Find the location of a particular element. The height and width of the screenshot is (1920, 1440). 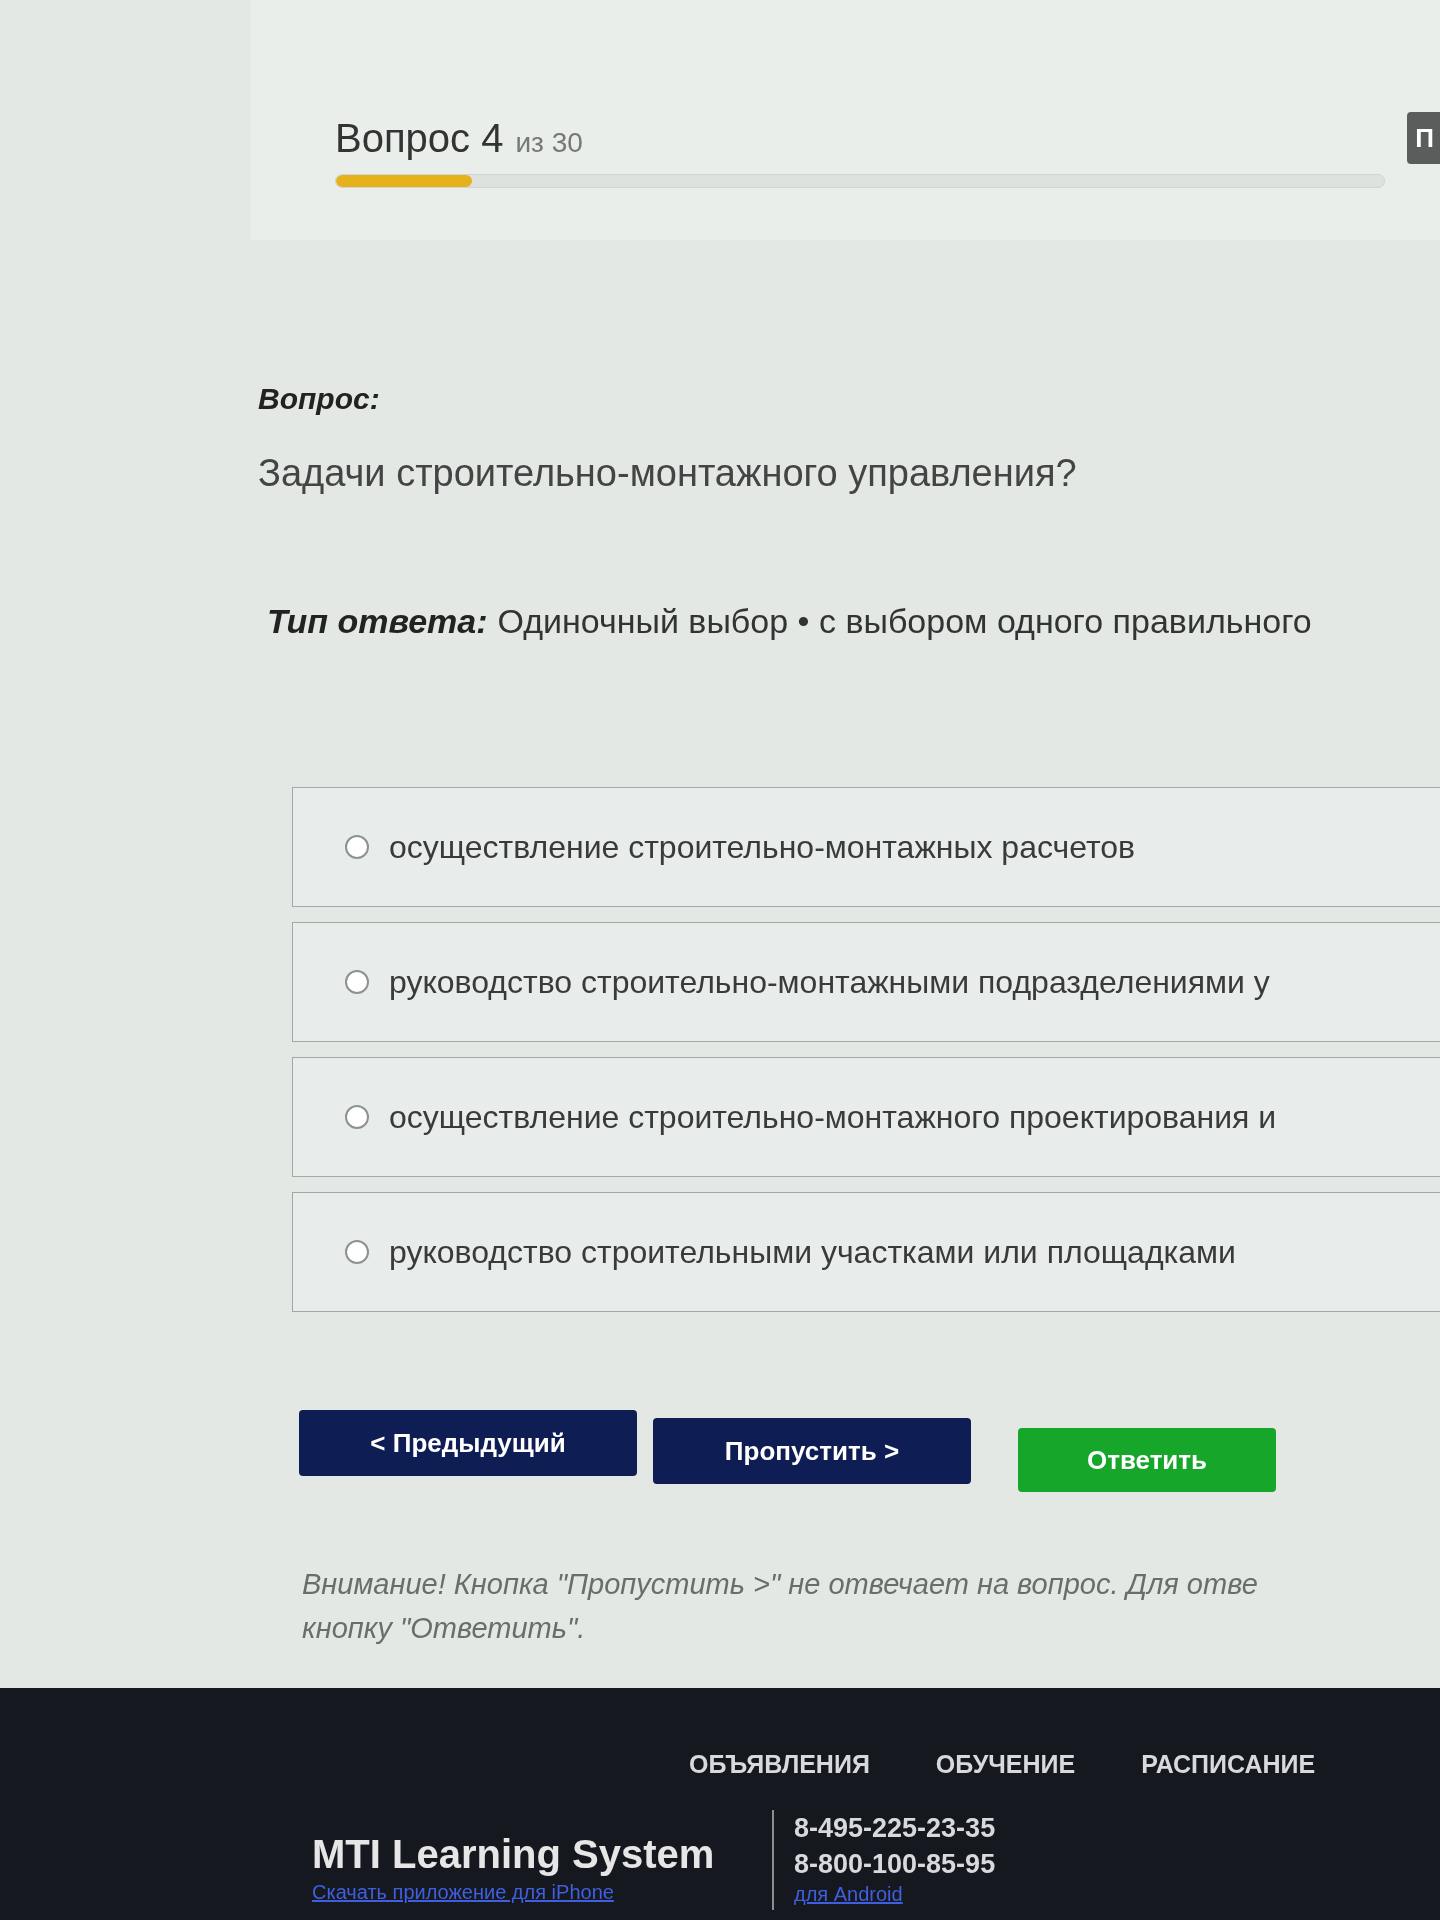

notice-text: Внимание! Кнопка "Пропустить >" не отвечает на вопрос. Для отве is located at coordinates (780, 1584).